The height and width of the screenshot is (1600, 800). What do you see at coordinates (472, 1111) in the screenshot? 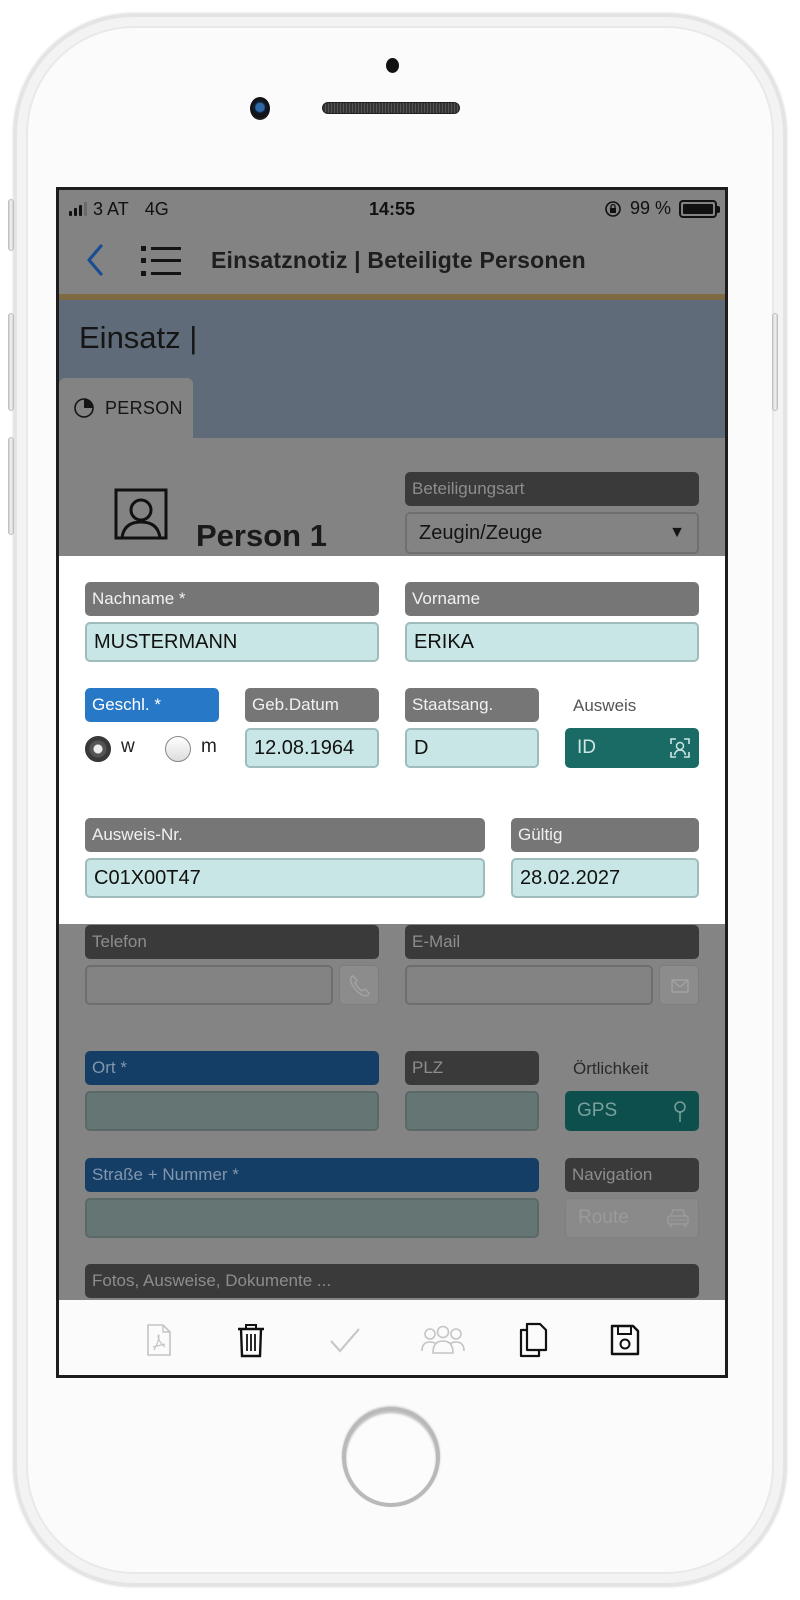
I see `plz-field` at bounding box center [472, 1111].